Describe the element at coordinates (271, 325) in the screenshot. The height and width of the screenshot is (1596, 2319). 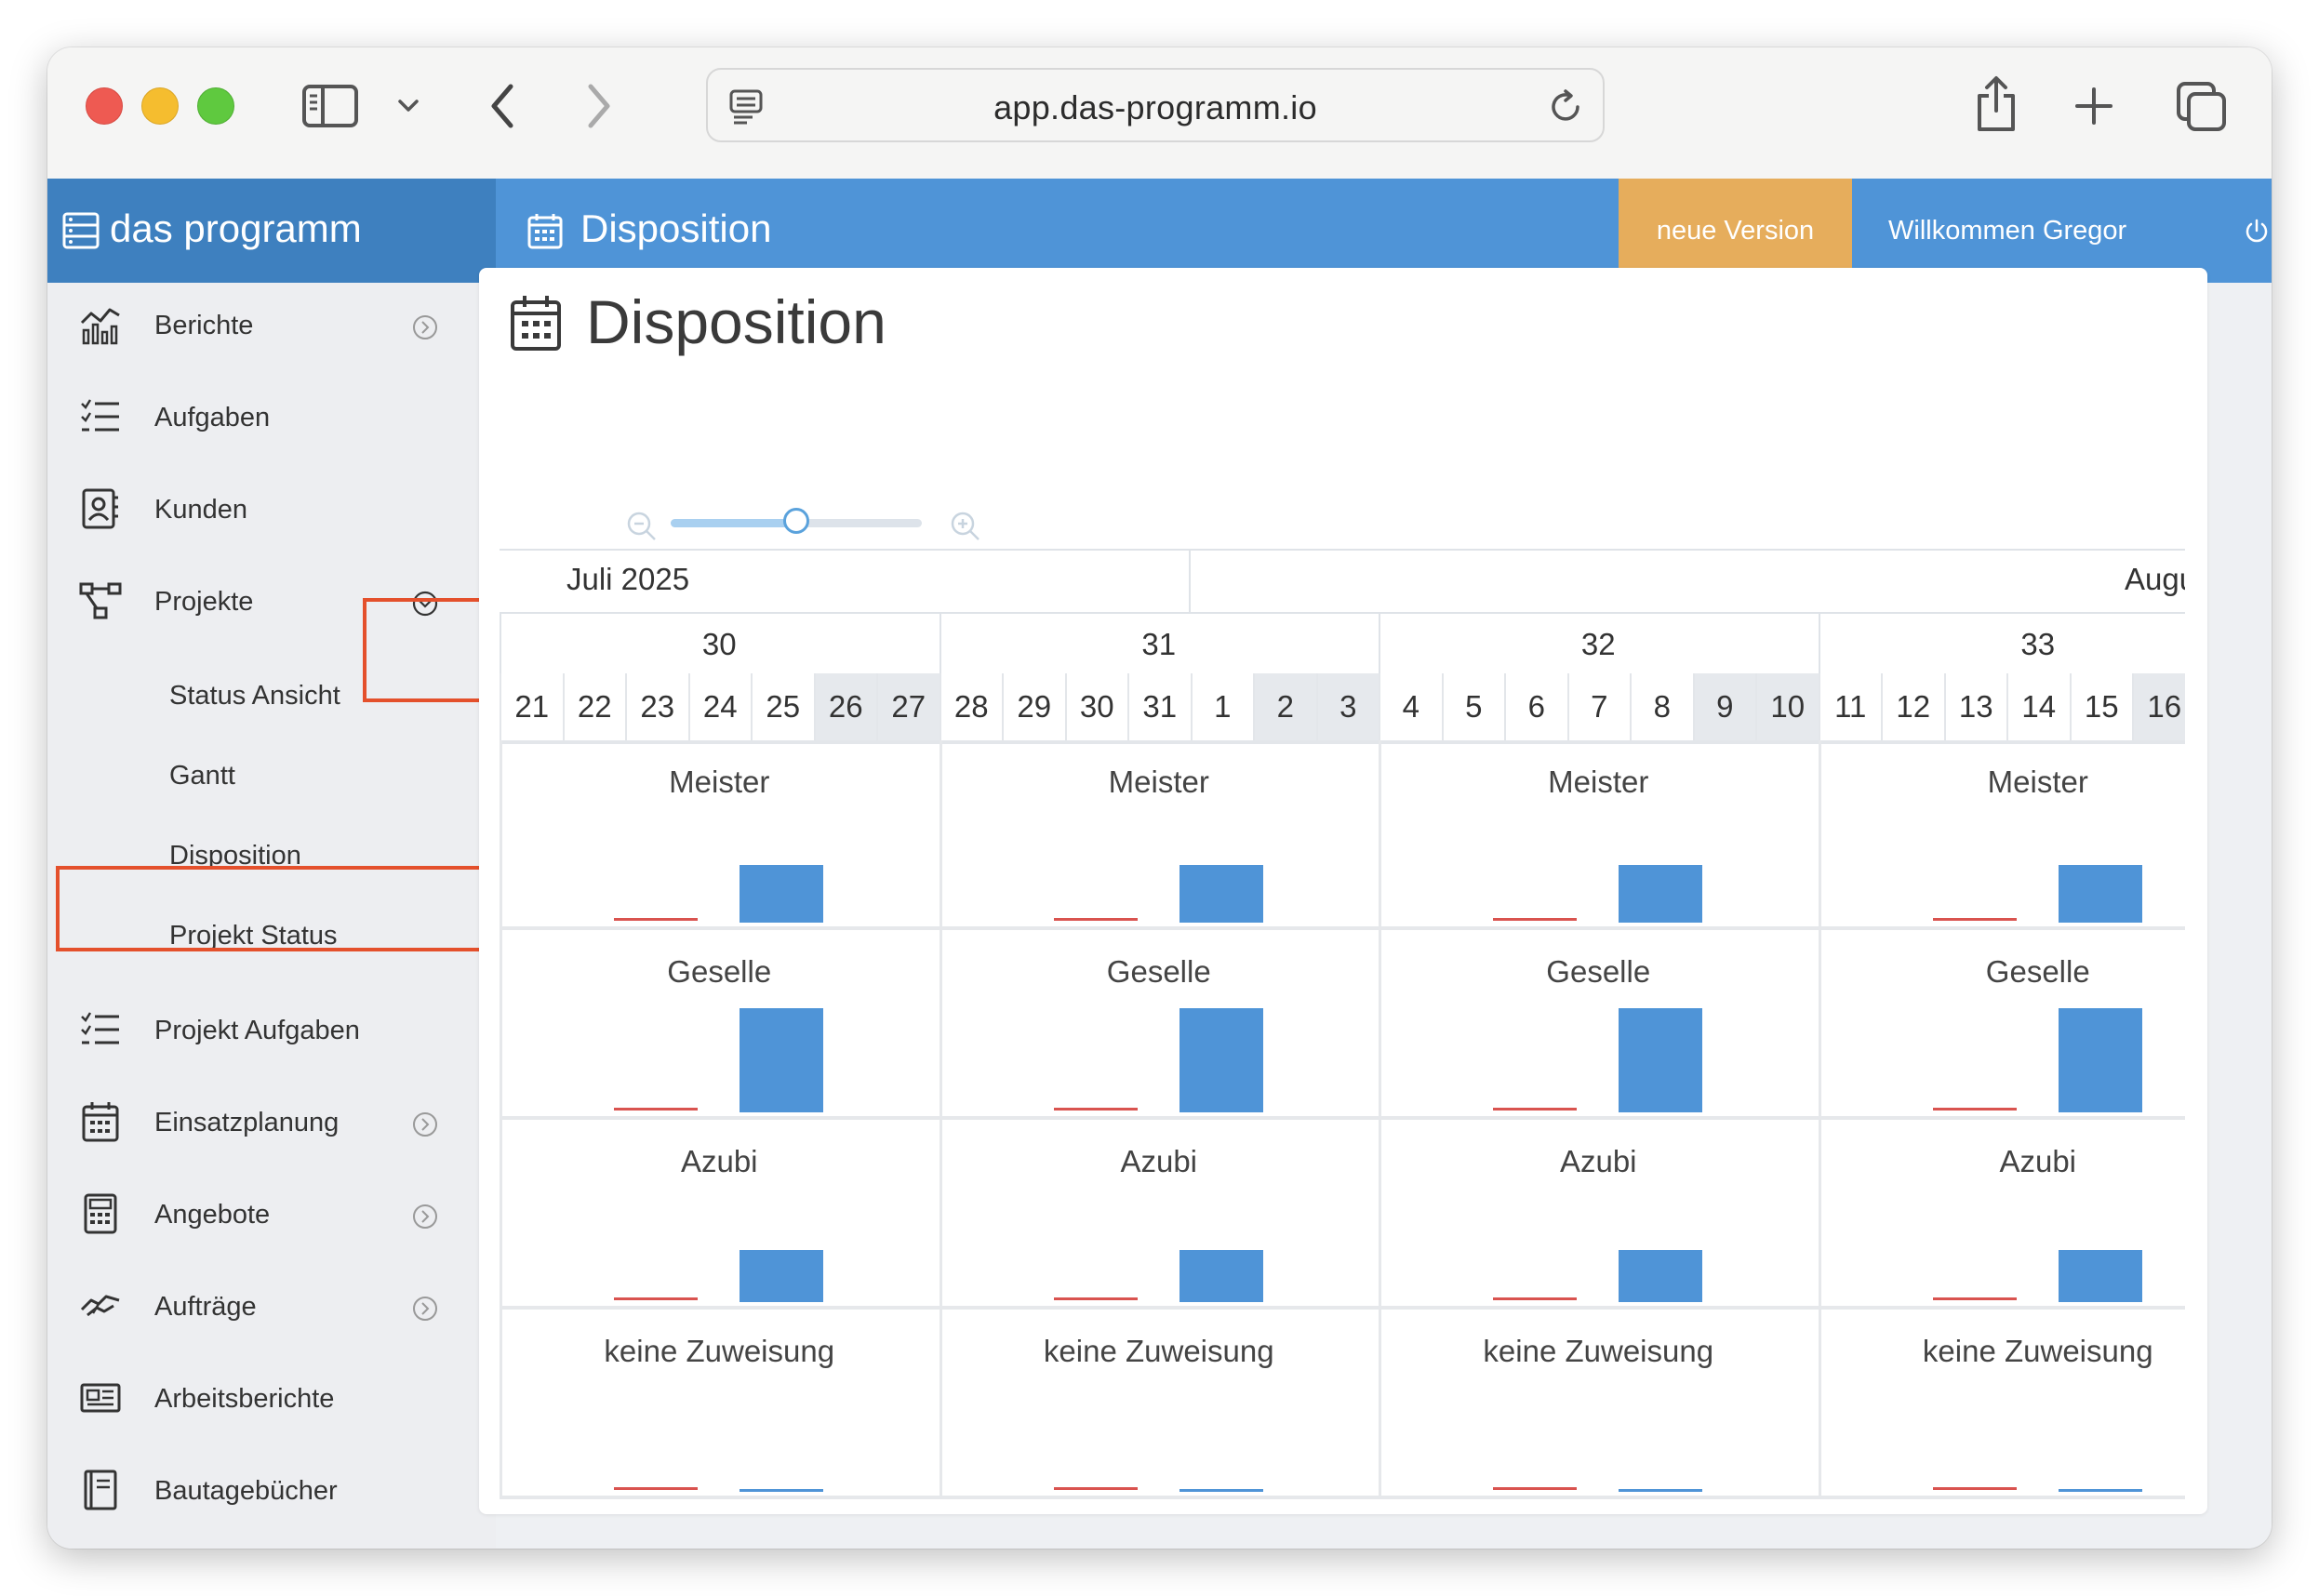
I see `sidebar-item-berichte: Berichte` at that location.